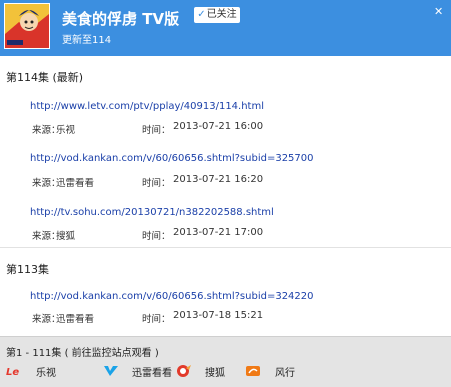 This screenshot has height=387, width=451. What do you see at coordinates (221, 14) in the screenshot?
I see `followed-label: 已关注` at bounding box center [221, 14].